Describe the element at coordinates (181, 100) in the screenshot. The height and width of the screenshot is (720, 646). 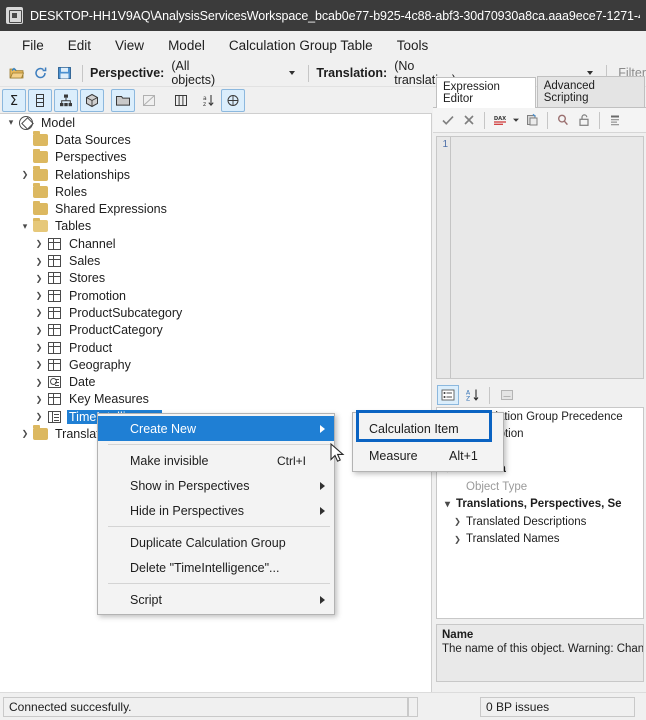
I see `all-columns-icon` at that location.